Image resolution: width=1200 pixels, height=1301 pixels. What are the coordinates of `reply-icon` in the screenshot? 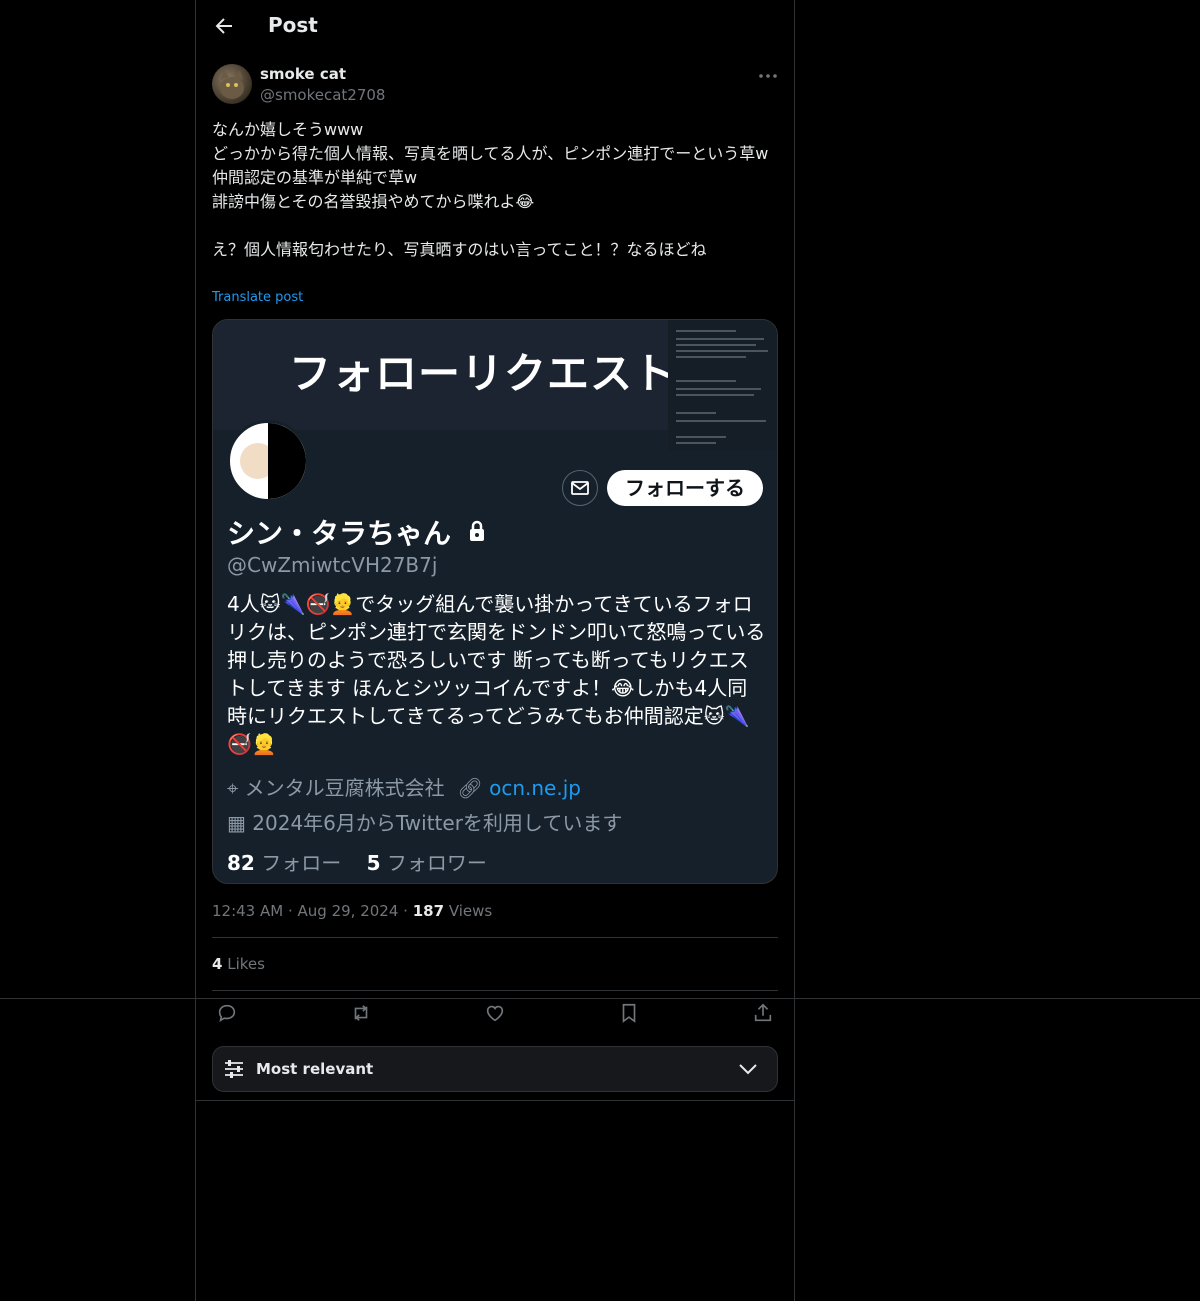 It's located at (228, 1014).